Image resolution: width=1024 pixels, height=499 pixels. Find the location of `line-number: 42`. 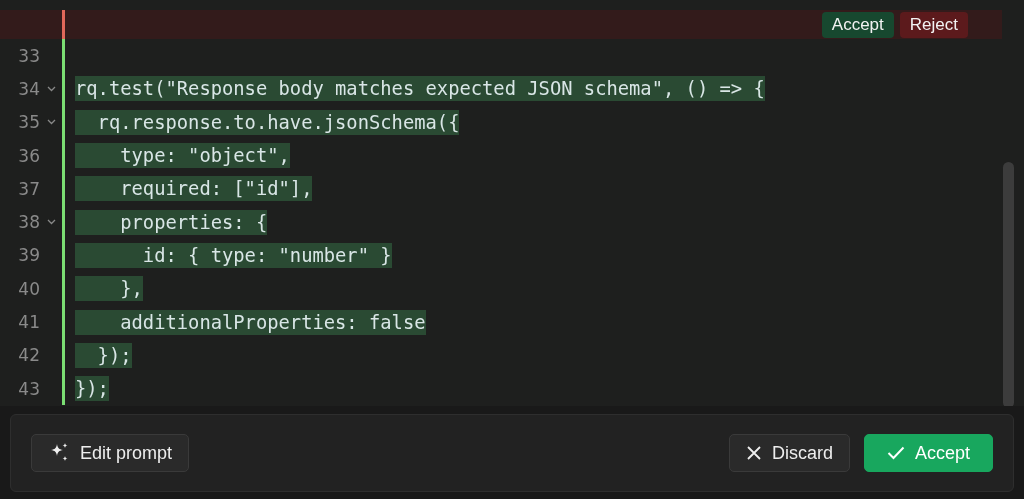

line-number: 42 is located at coordinates (28, 355).